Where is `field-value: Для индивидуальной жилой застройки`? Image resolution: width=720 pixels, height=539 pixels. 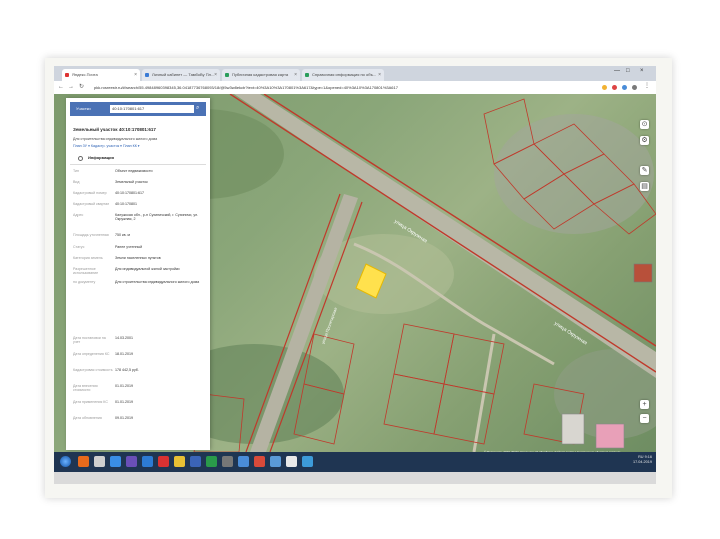 field-value: Для индивидуальной жилой застройки is located at coordinates (147, 269).